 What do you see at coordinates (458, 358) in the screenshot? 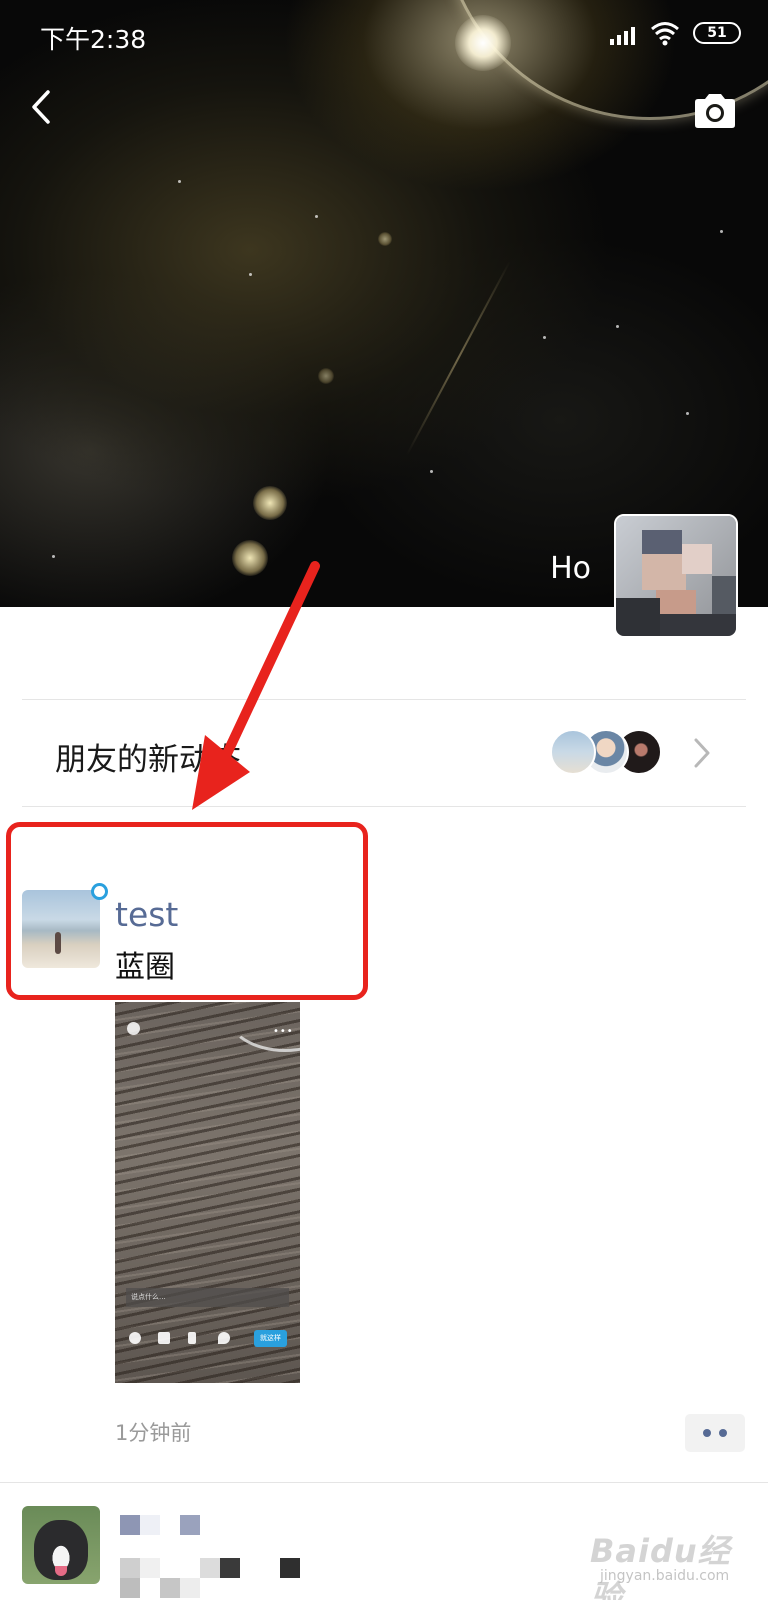
I see `light-ray` at bounding box center [458, 358].